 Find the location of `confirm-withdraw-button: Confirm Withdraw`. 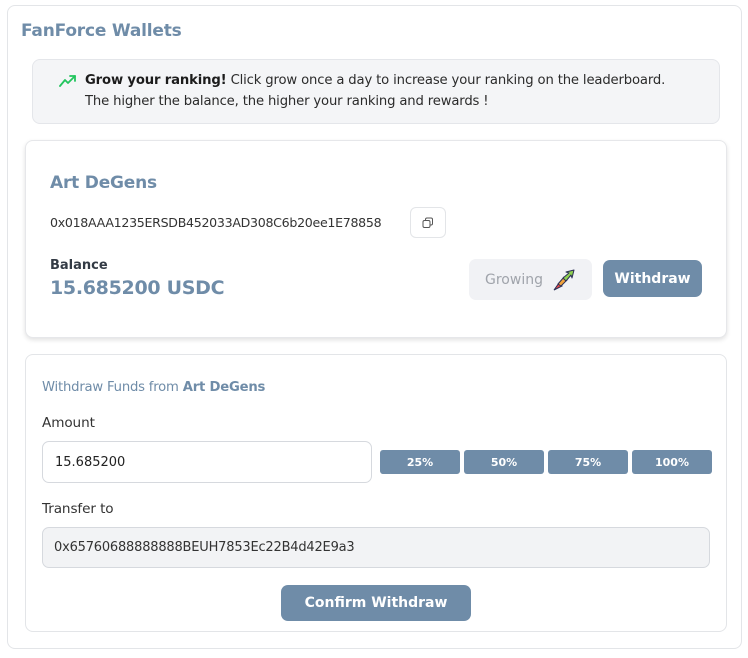

confirm-withdraw-button: Confirm Withdraw is located at coordinates (376, 603).